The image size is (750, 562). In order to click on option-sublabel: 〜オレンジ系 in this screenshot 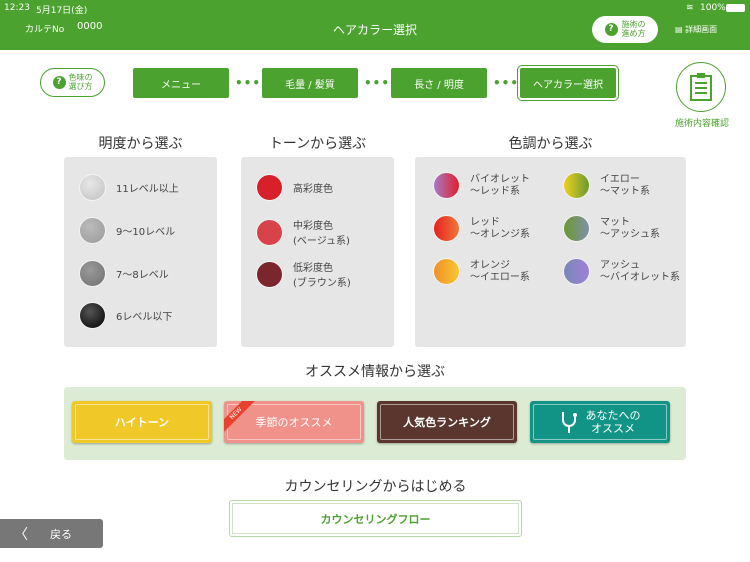, I will do `click(500, 234)`.